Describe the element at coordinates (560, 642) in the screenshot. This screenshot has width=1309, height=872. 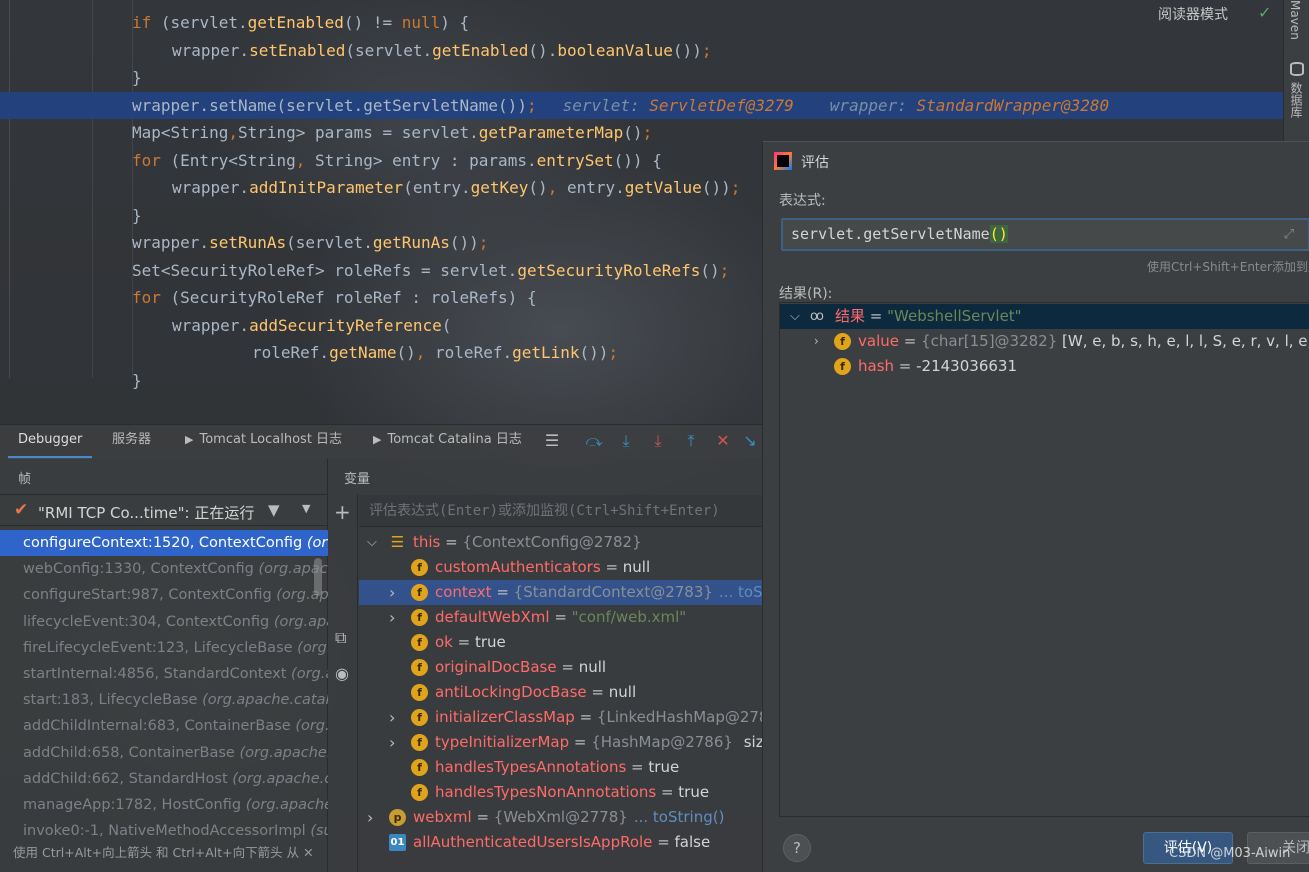
I see `variable-row: f ok = true` at that location.